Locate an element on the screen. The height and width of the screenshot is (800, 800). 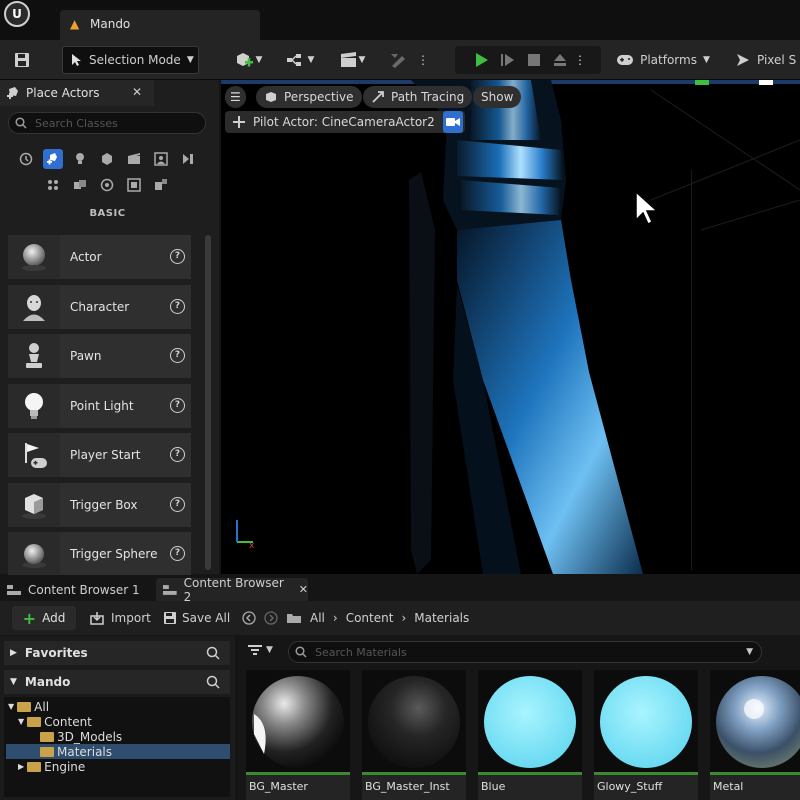
search-materials-input is located at coordinates (515, 652).